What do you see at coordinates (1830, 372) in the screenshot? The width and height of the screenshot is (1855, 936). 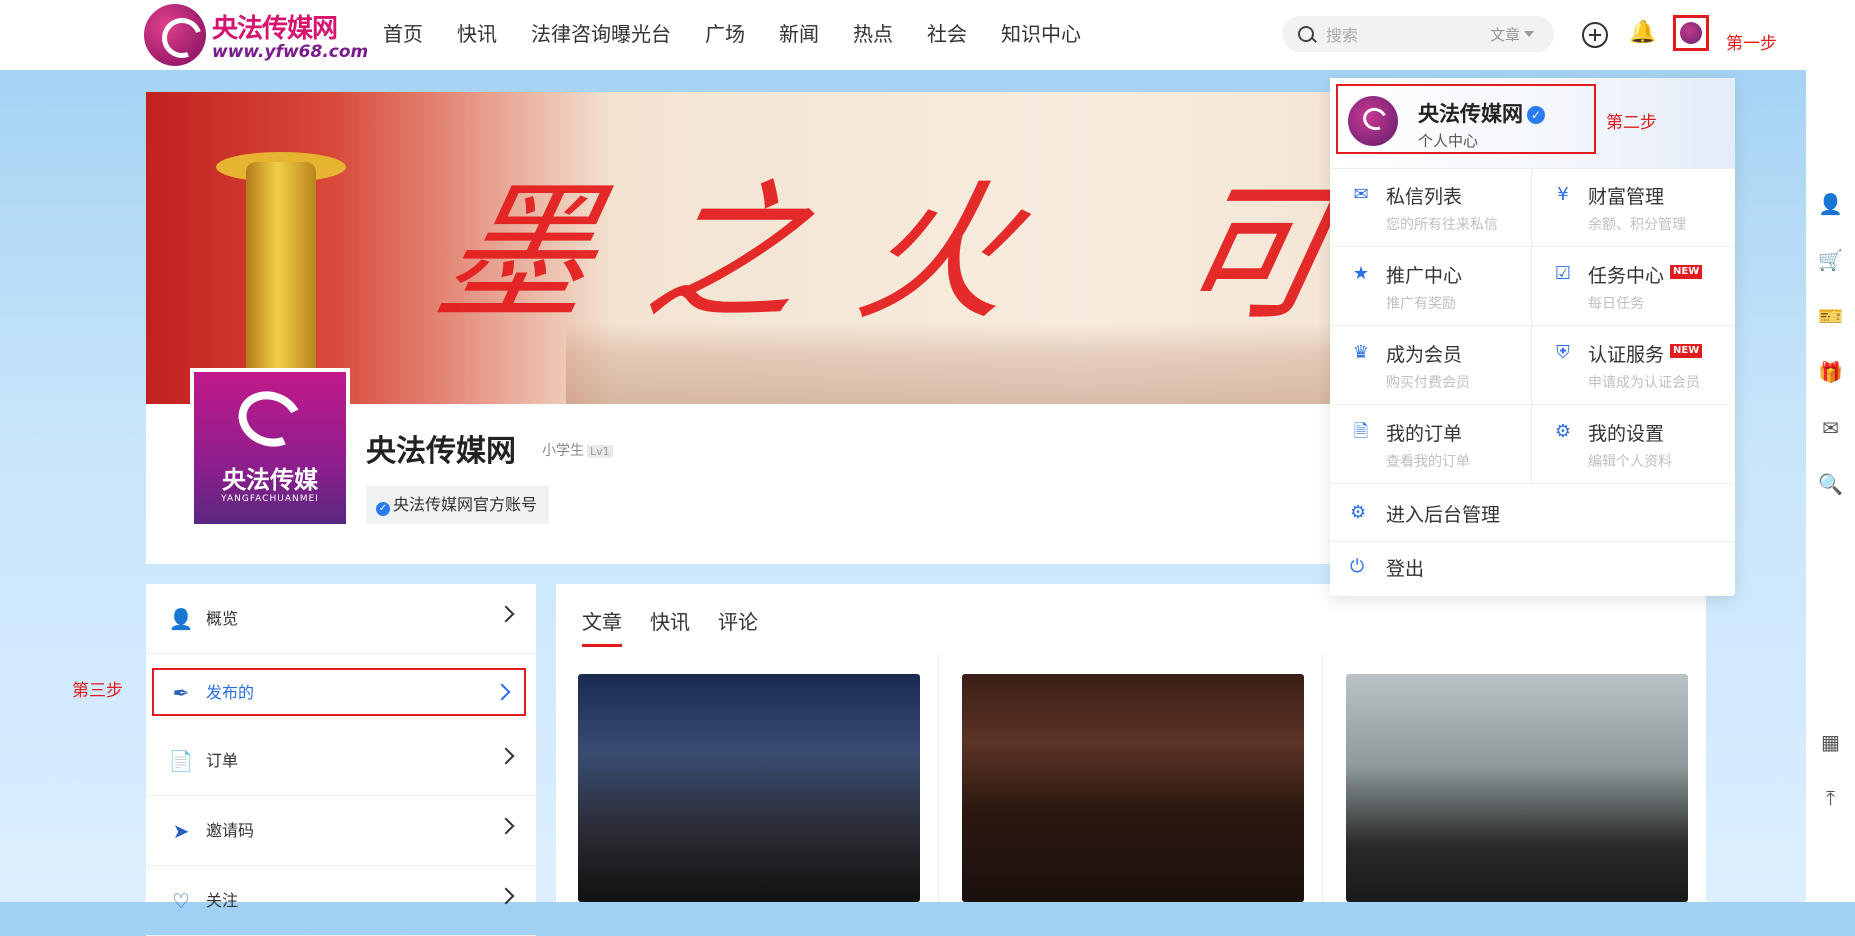 I see `gift-icon: 🎁` at bounding box center [1830, 372].